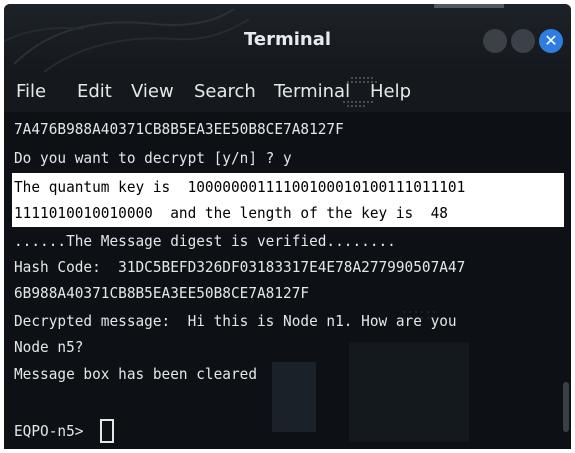 The height and width of the screenshot is (453, 575). I want to click on terminal-line: Node n5?, so click(49, 347).